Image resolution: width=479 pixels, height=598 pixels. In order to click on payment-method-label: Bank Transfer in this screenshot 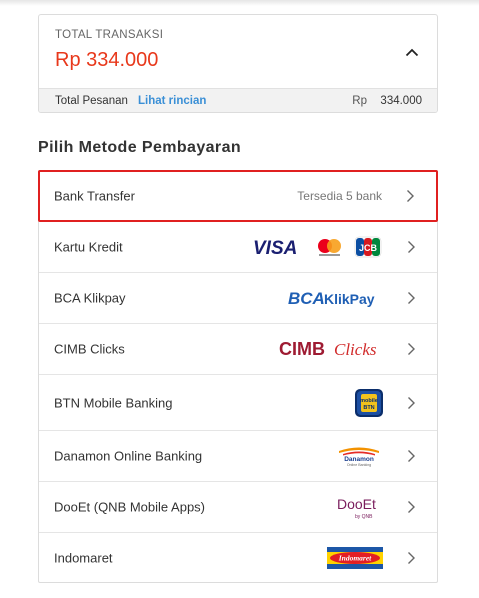, I will do `click(94, 196)`.